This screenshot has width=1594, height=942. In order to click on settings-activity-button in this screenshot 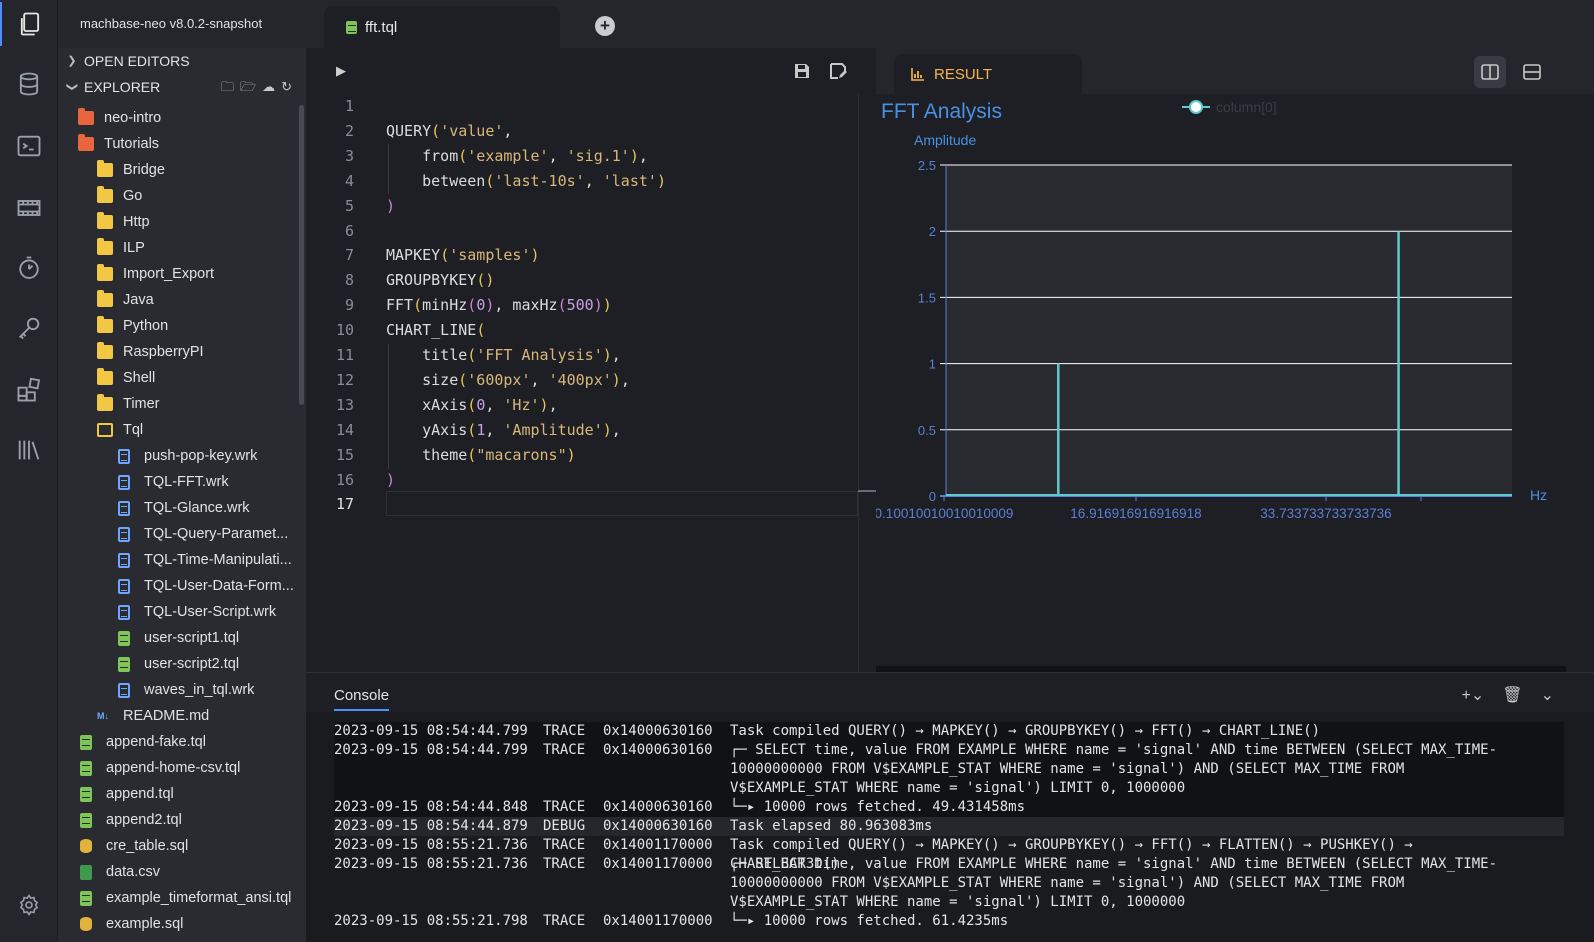, I will do `click(29, 905)`.